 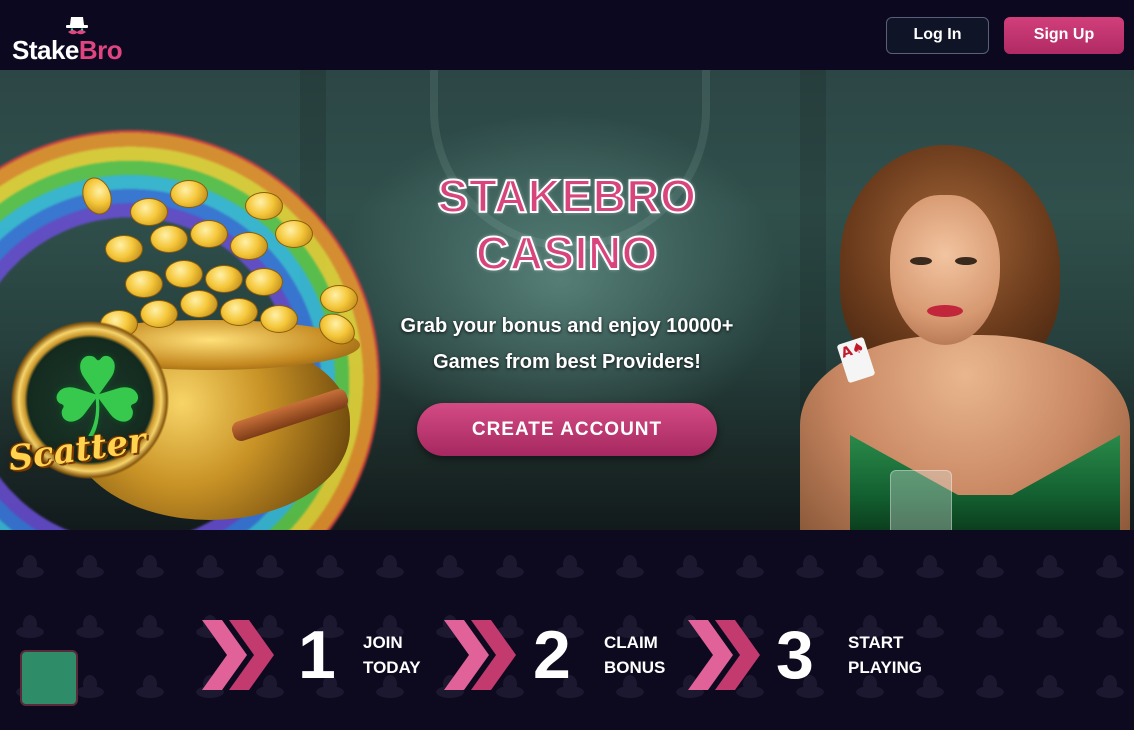 What do you see at coordinates (567, 326) in the screenshot?
I see `hero-subtitle-line1: Grab your bonus and enjoy 10000+` at bounding box center [567, 326].